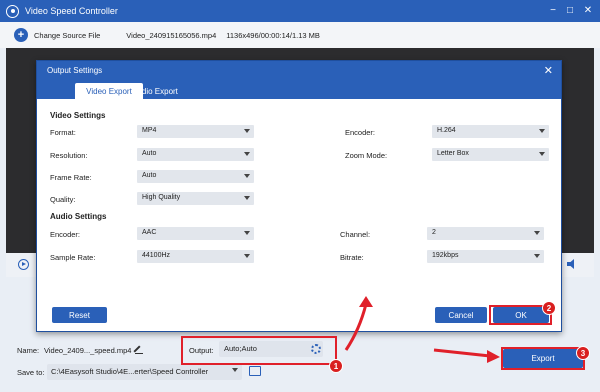  I want to click on arrow-to-ok, so click(356, 327).